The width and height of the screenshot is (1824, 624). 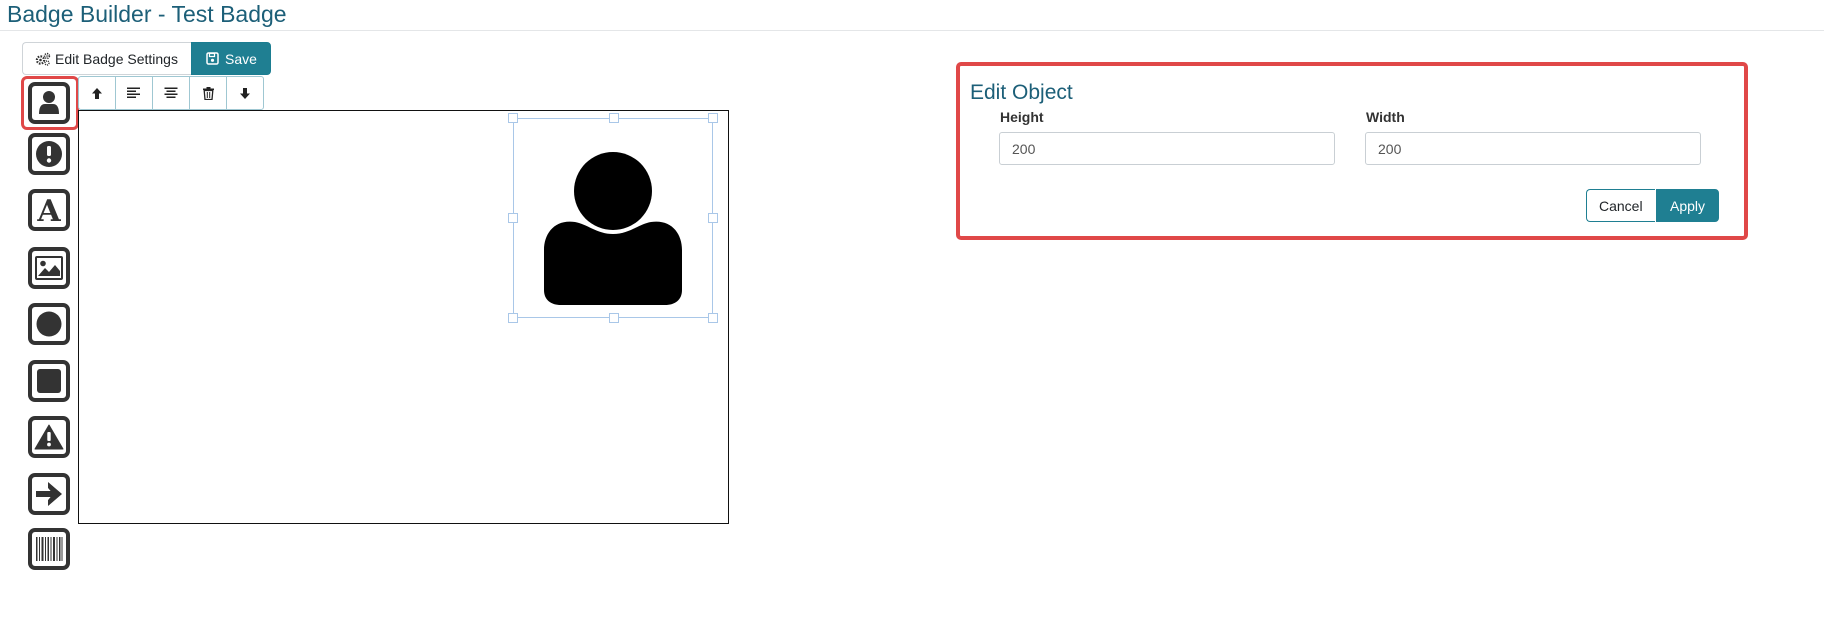 I want to click on arrow-down-icon, so click(x=245, y=93).